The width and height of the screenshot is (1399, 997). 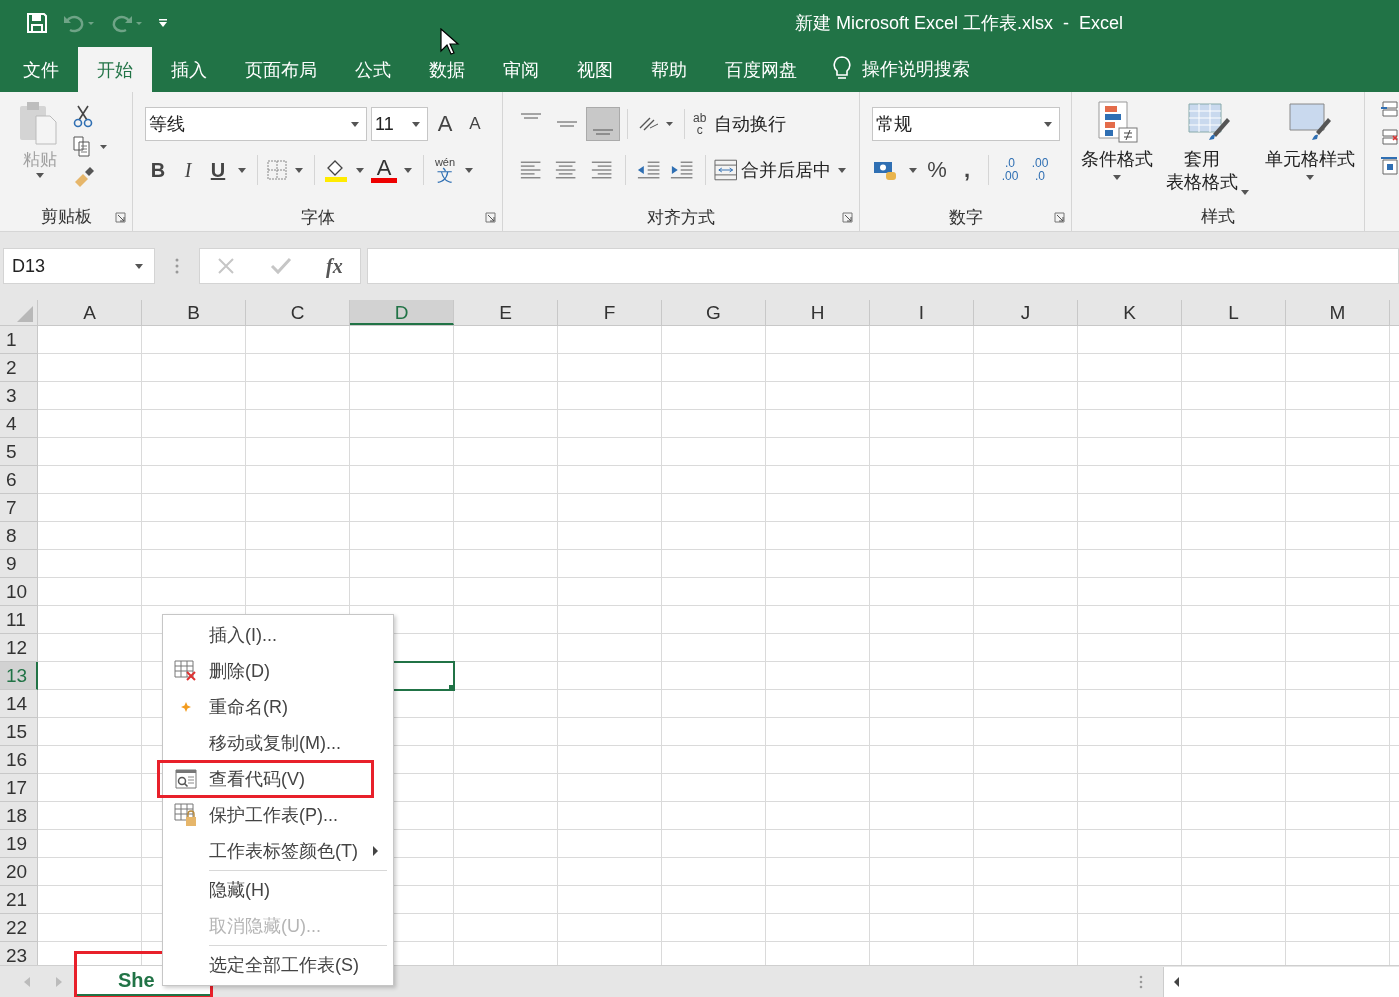 What do you see at coordinates (19, 424) in the screenshot?
I see `row-header: 4` at bounding box center [19, 424].